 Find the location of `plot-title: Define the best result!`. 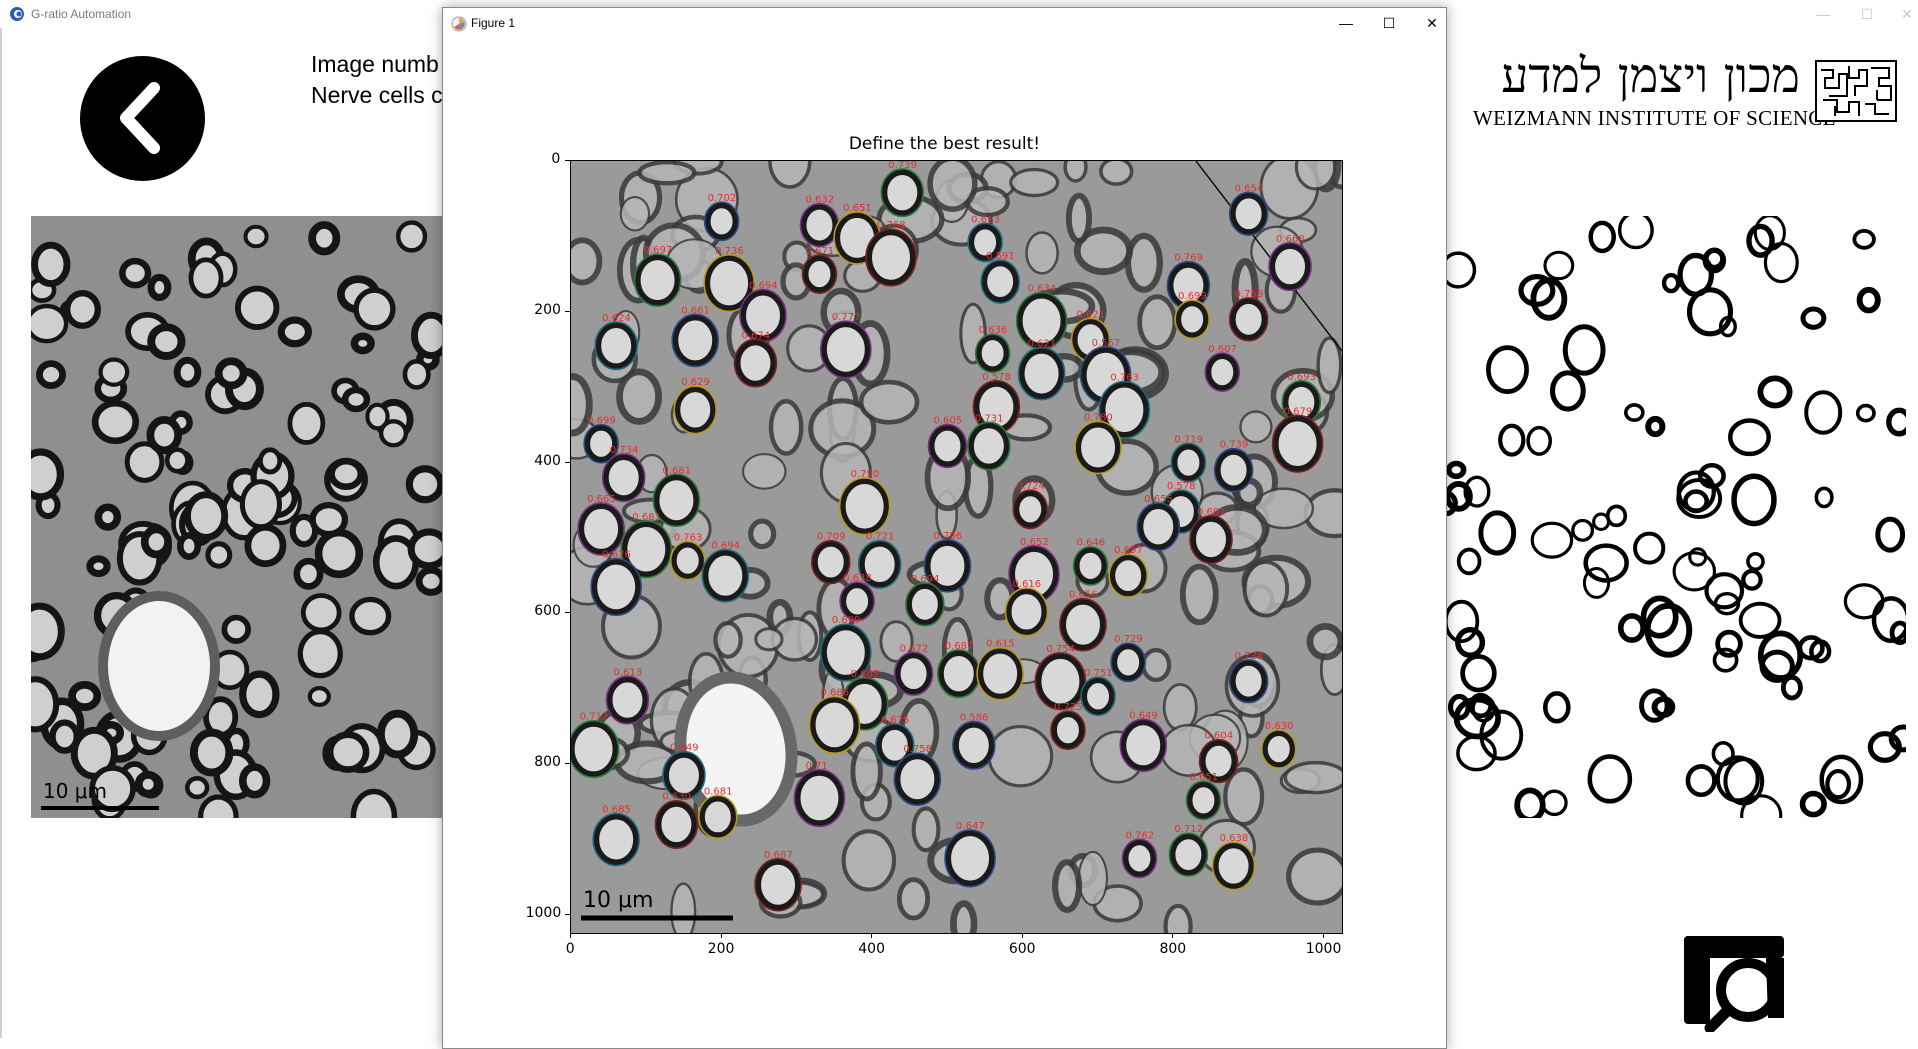

plot-title: Define the best result! is located at coordinates (944, 144).